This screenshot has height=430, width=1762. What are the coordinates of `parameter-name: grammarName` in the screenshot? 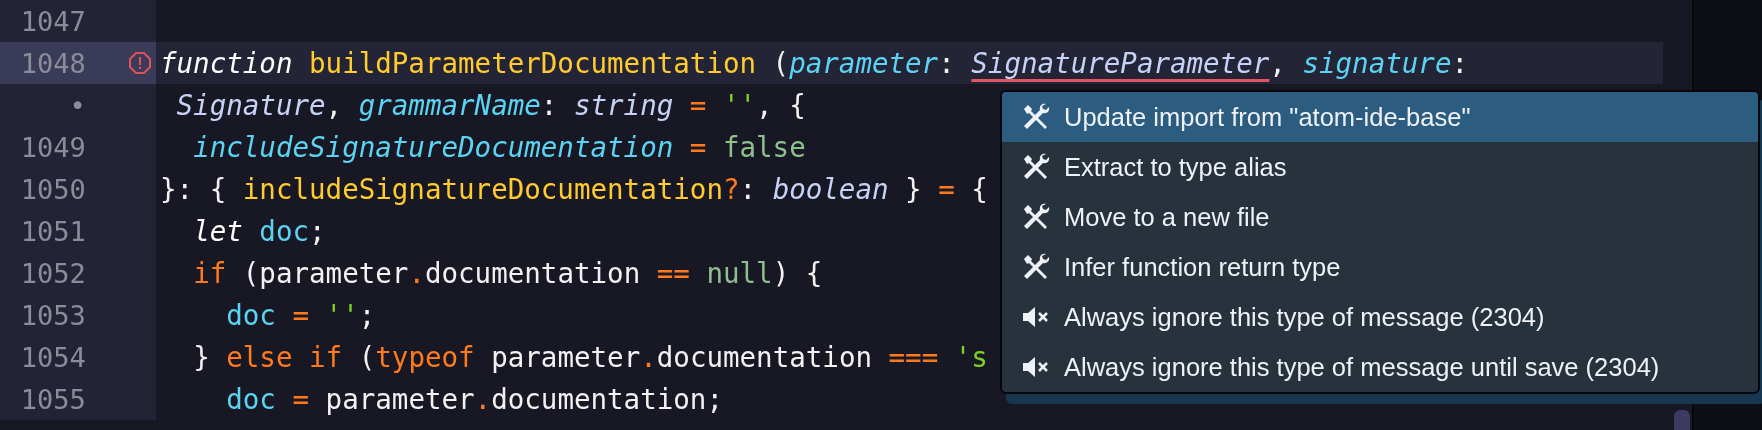 It's located at (449, 105).